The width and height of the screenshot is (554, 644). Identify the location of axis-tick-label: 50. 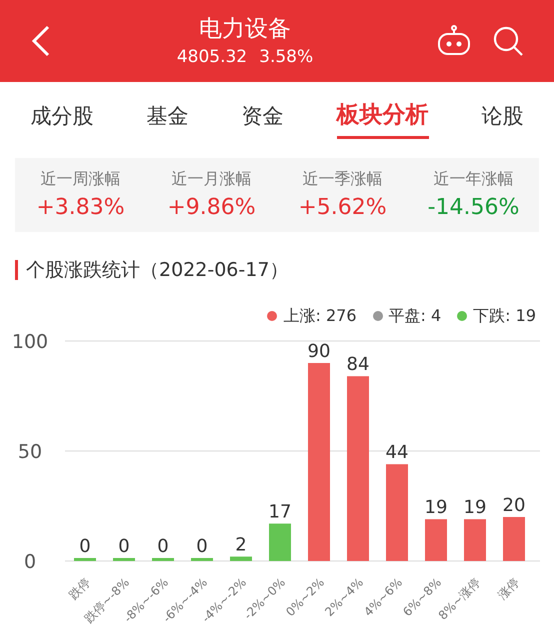
(30, 451).